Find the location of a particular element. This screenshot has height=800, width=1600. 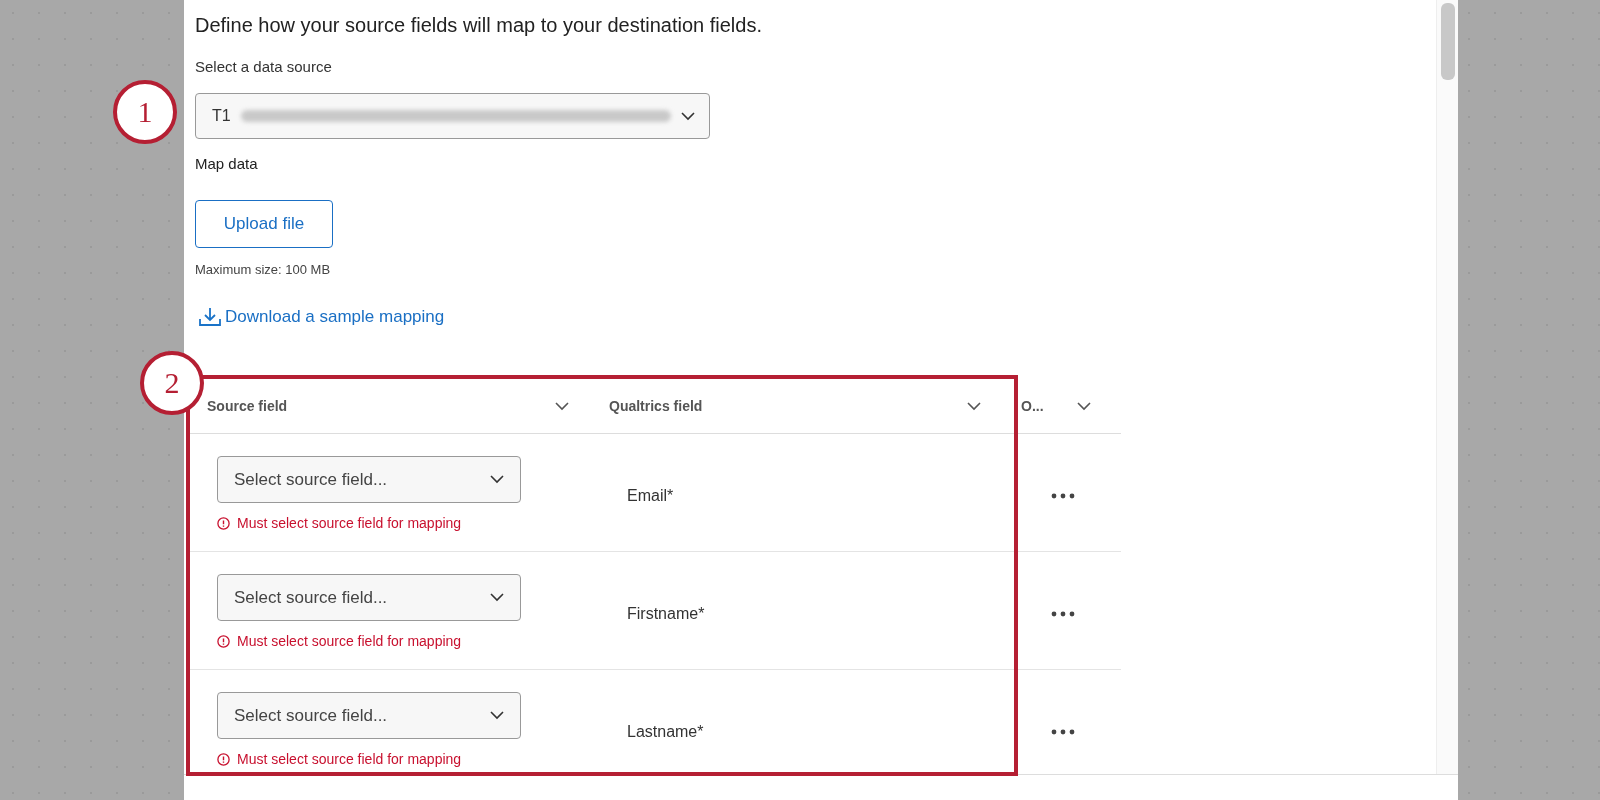

column-header: Source field is located at coordinates (397, 406).